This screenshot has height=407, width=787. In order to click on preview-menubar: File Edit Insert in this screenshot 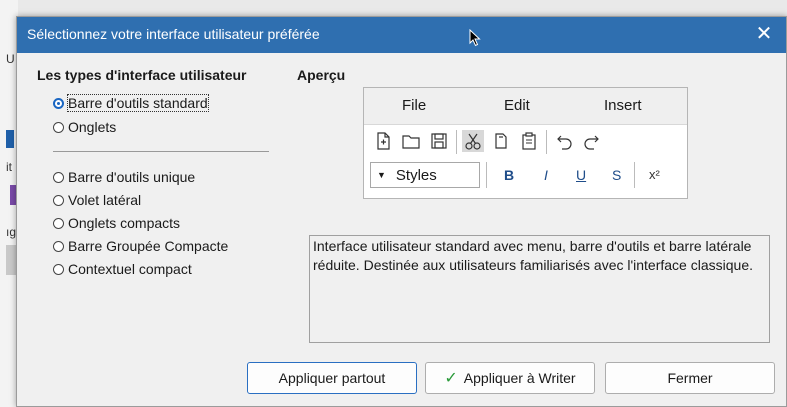, I will do `click(525, 106)`.